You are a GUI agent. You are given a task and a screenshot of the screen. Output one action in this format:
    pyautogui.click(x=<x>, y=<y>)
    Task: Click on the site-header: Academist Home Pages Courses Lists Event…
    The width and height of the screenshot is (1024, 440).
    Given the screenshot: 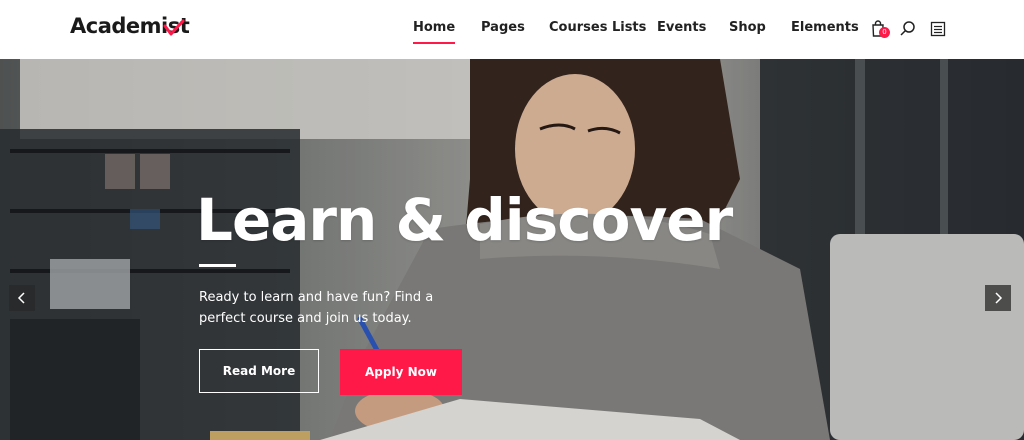 What is the action you would take?
    pyautogui.click(x=512, y=29)
    